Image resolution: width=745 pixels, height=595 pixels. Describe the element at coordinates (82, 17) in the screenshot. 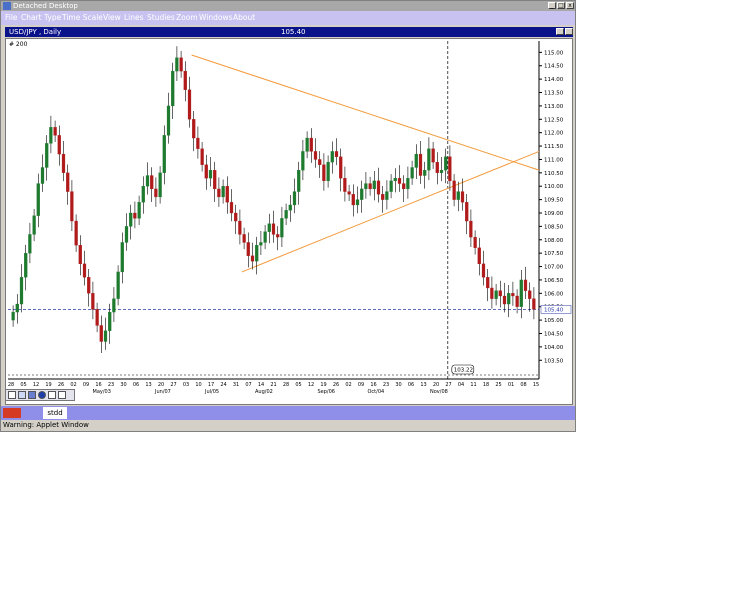

I see `menu-time-scale: Time Scale` at that location.